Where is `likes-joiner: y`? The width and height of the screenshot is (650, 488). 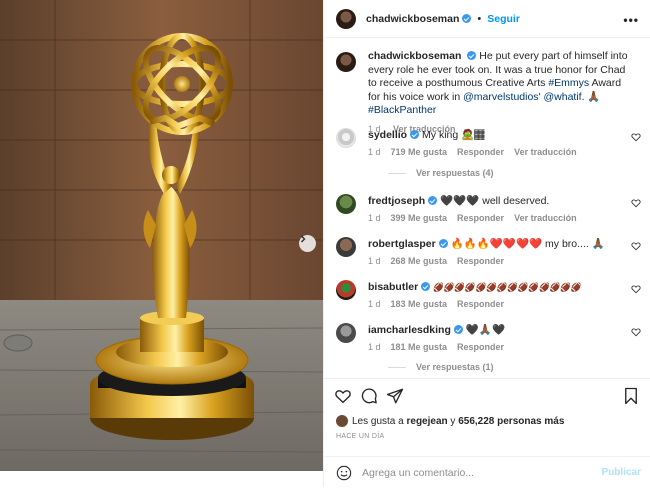
likes-joiner: y is located at coordinates (453, 421).